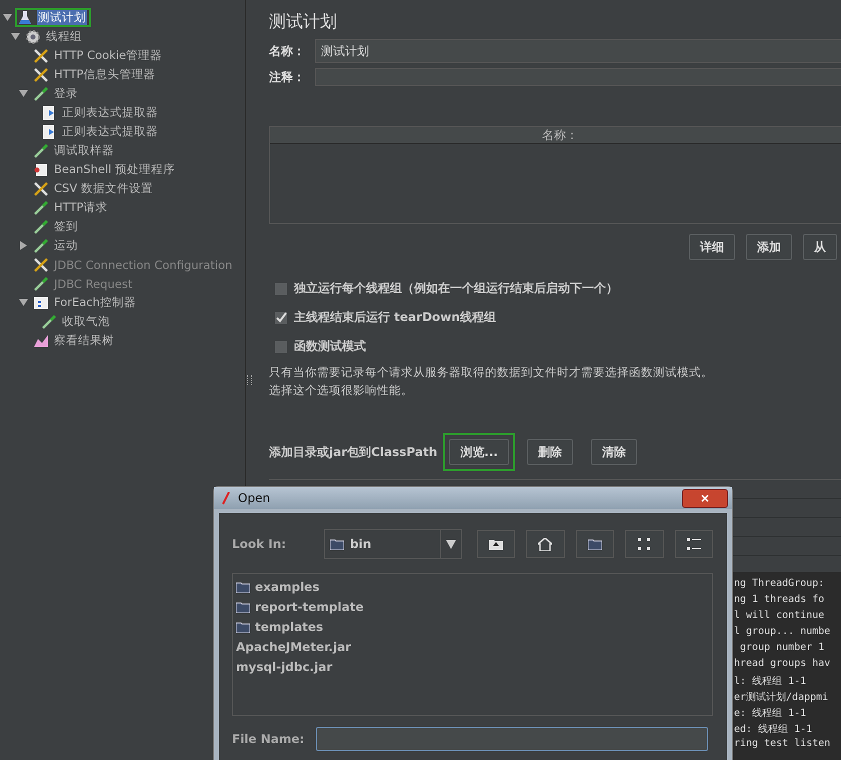 This screenshot has height=760, width=841. Describe the element at coordinates (294, 647) in the screenshot. I see `file-item: ApacheJMeter.jar` at that location.